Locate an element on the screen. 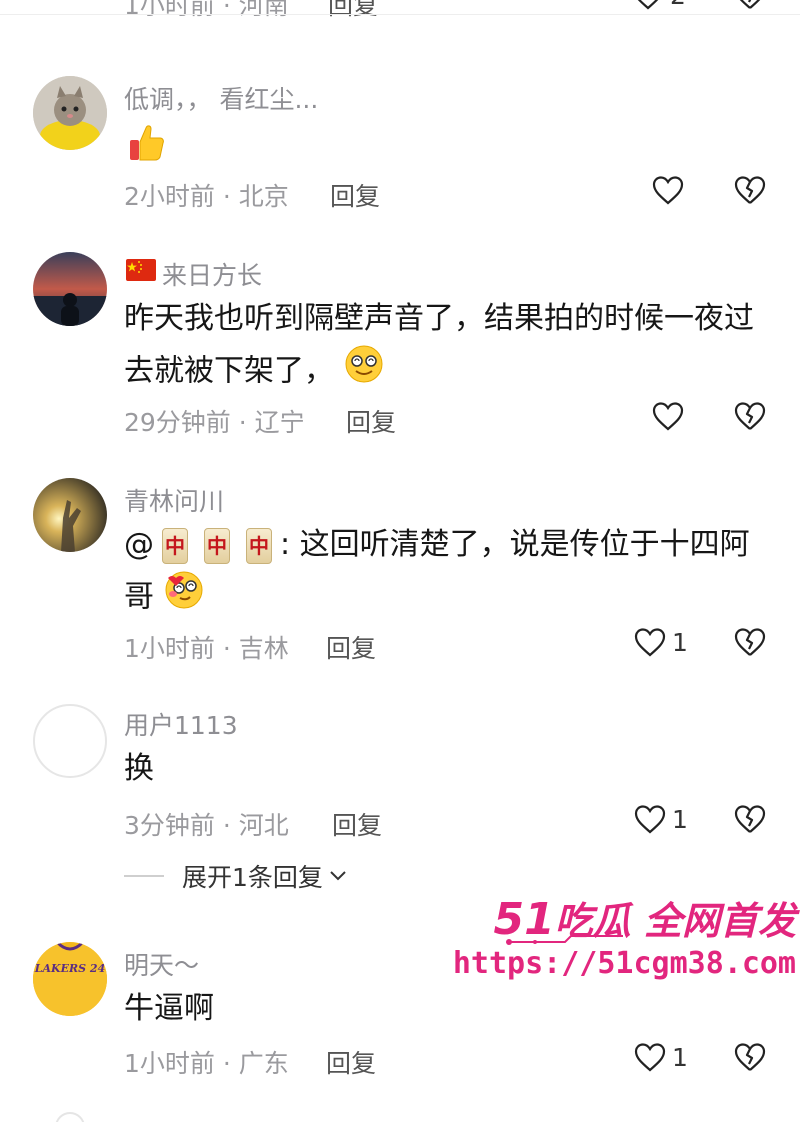  comment-text: 昨天我也听到隔壁声音了，结果拍的时候一夜过去就被下架了， is located at coordinates (444, 347).